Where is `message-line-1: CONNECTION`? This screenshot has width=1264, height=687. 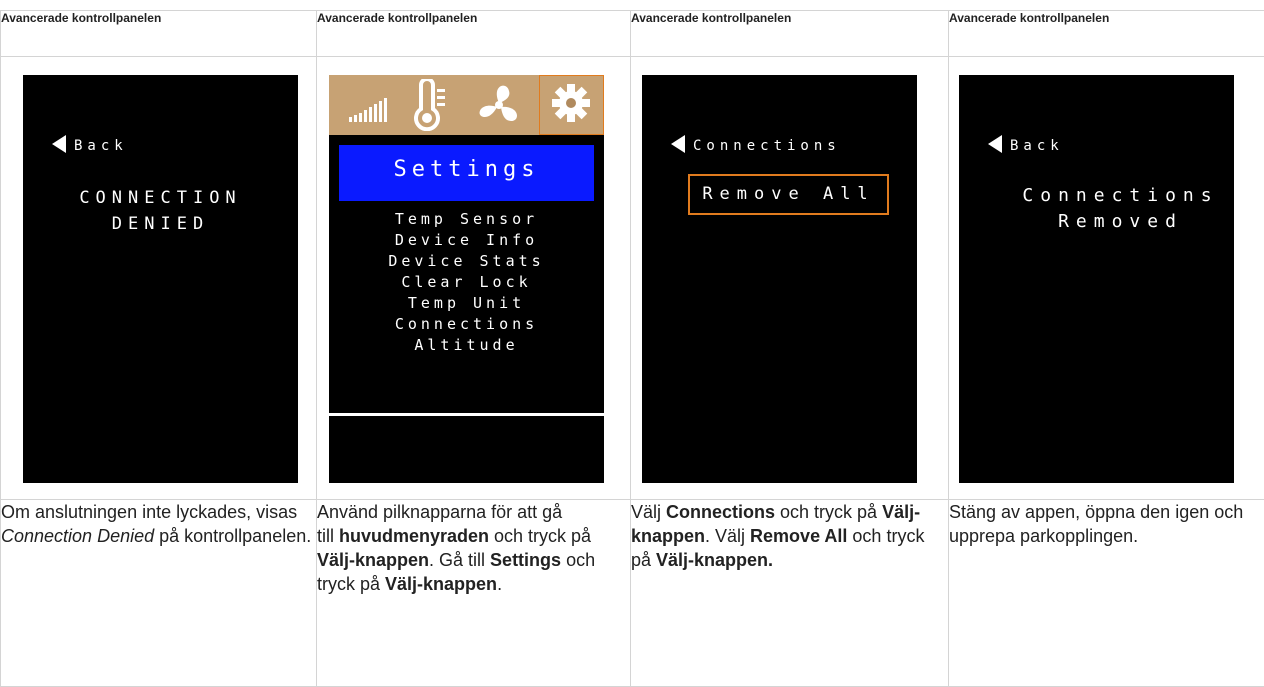 message-line-1: CONNECTION is located at coordinates (160, 198).